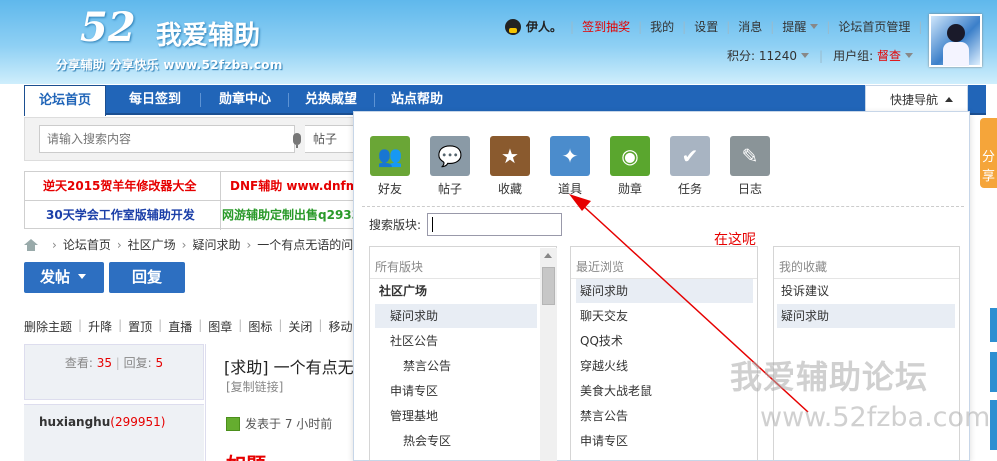 The width and height of the screenshot is (997, 461). What do you see at coordinates (875, 417) in the screenshot?
I see `watermark-url: www.52fzba.com` at bounding box center [875, 417].